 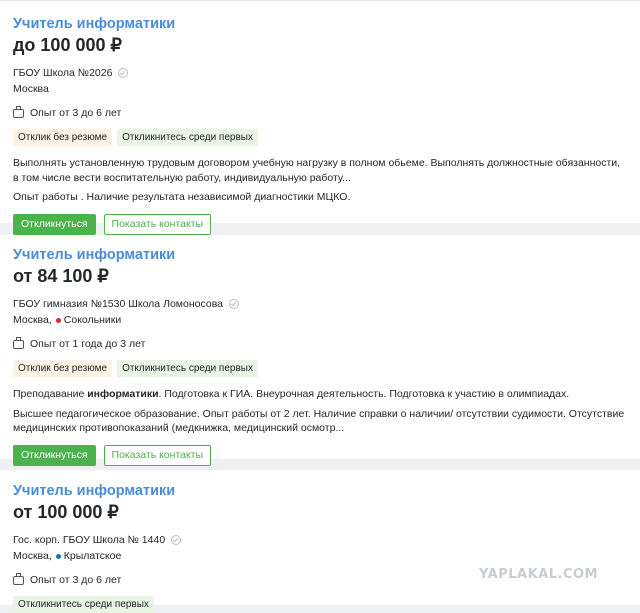 What do you see at coordinates (538, 574) in the screenshot?
I see `watermark: YAPLAKAL.COM` at bounding box center [538, 574].